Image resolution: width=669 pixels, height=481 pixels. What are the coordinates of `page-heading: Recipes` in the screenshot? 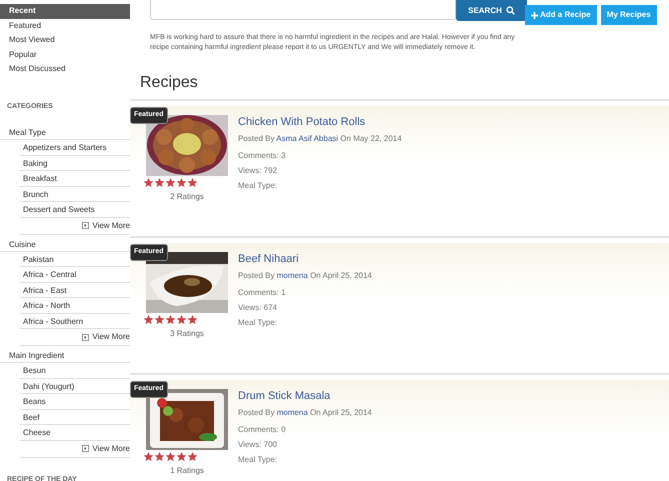 It's located at (169, 83).